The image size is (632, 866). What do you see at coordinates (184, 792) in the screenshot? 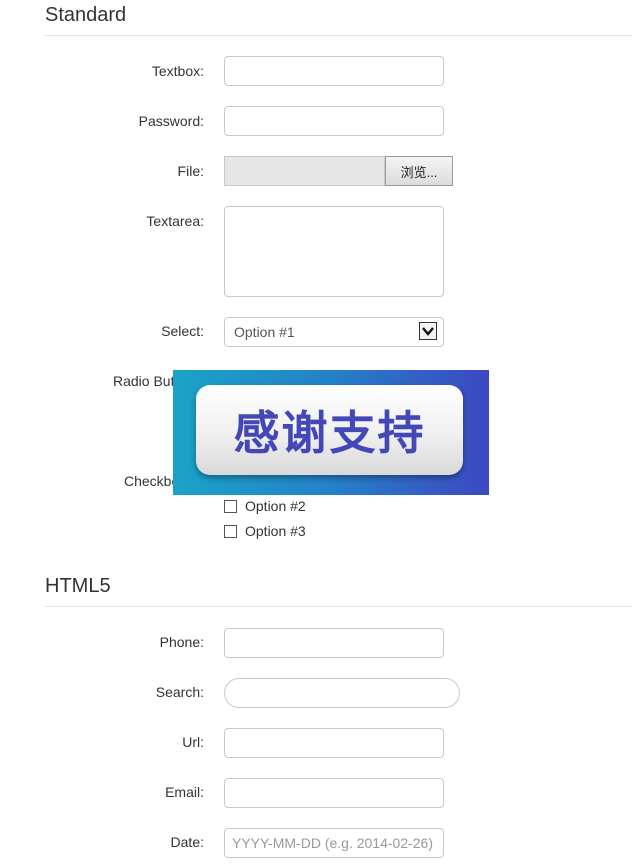
I see `email-label: Email:` at bounding box center [184, 792].